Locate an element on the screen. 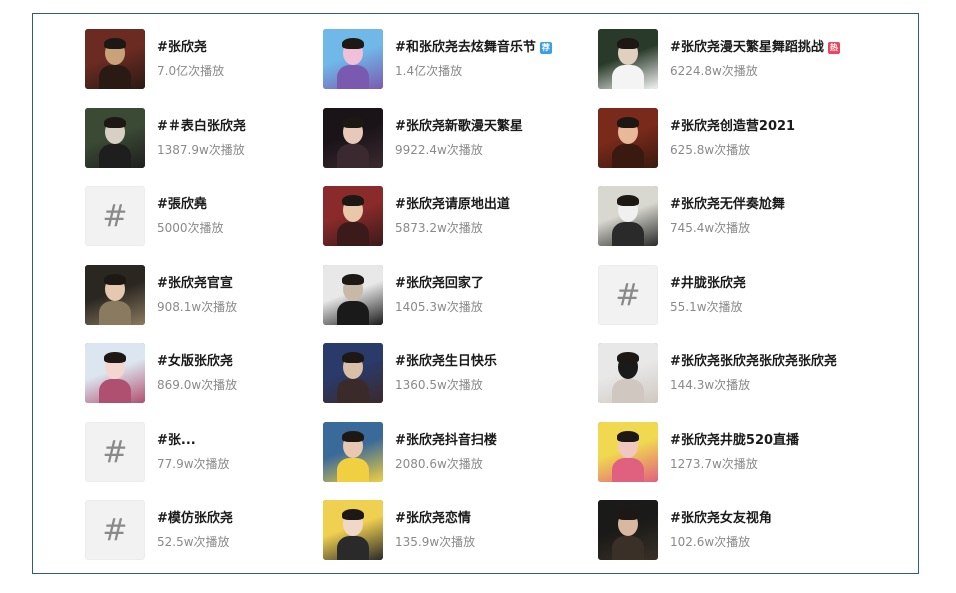 The height and width of the screenshot is (593, 956). topic-meta: #模仿张欣尧 52.5w次播放 is located at coordinates (195, 530).